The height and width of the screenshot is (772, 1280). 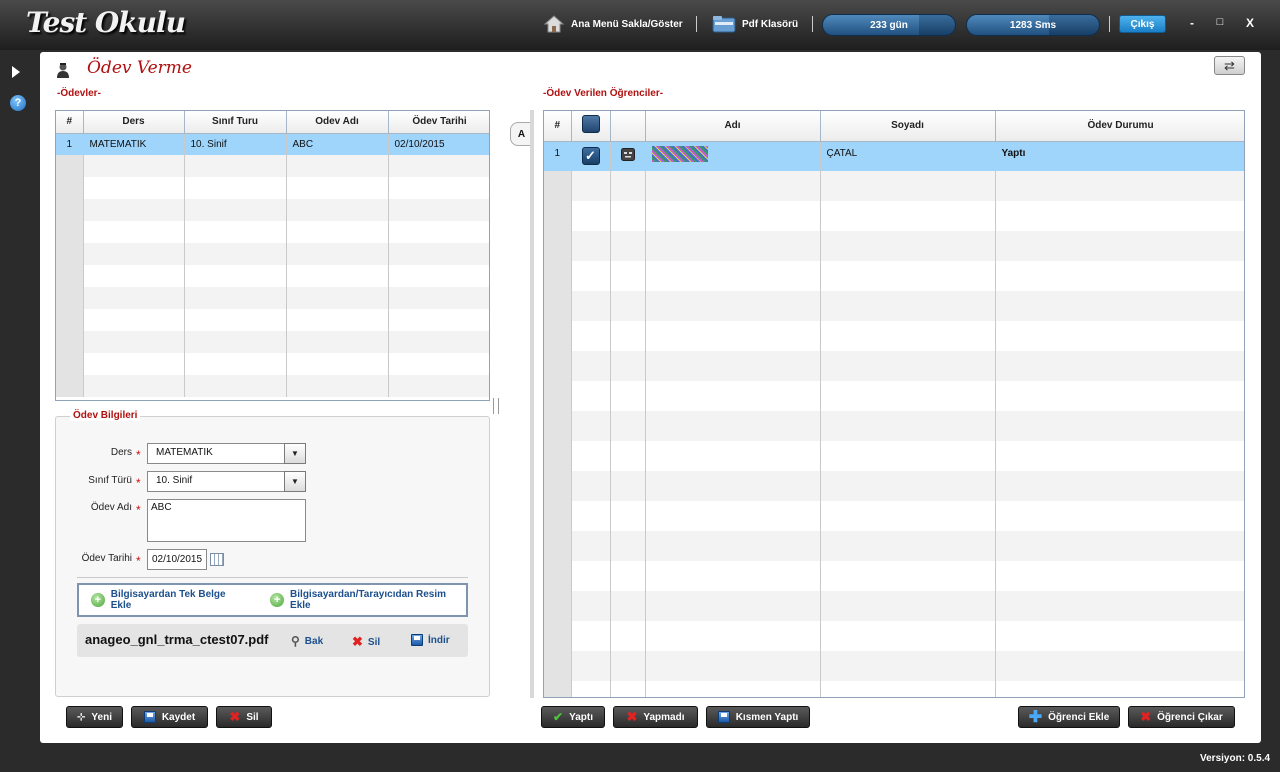 I want to click on folder-icon, so click(x=724, y=24).